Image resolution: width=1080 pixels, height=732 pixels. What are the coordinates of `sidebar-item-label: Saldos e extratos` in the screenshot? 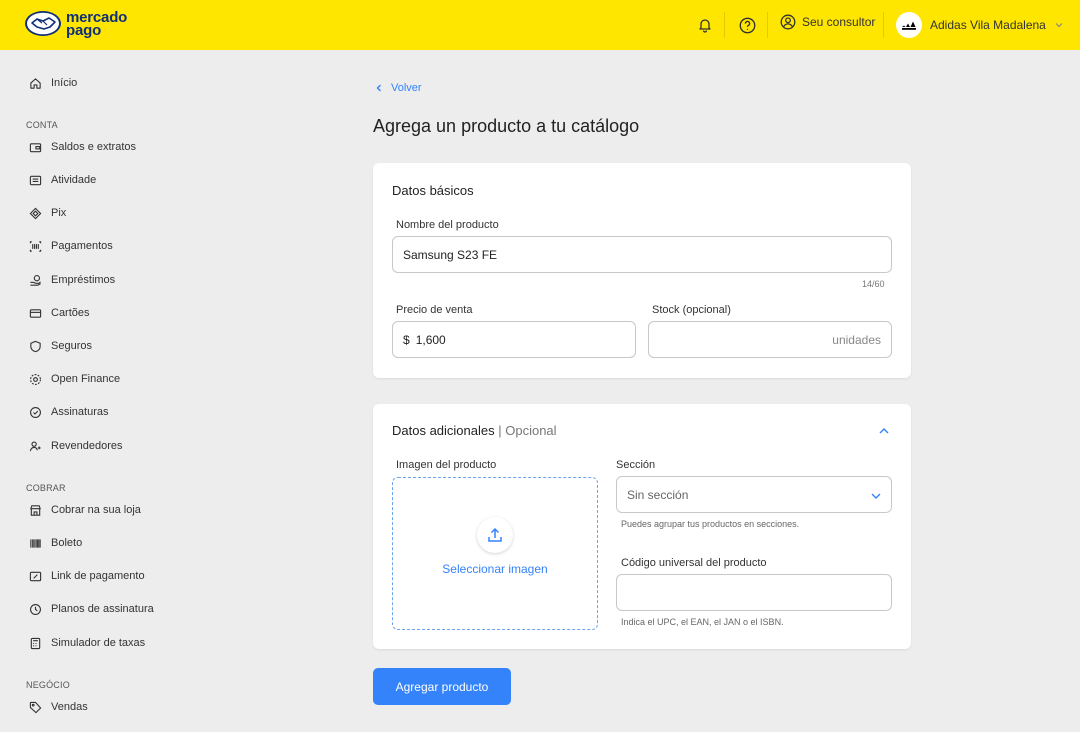 It's located at (93, 147).